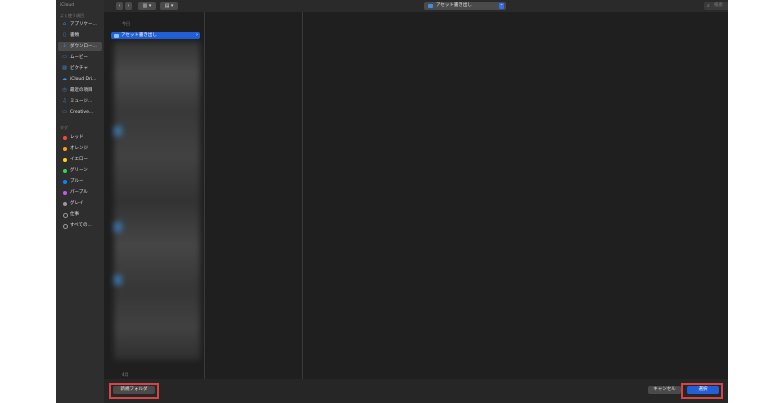 The width and height of the screenshot is (768, 403). What do you see at coordinates (416, 6) in the screenshot?
I see `toolbar: ‹ › ▥ ▾ ▤ ▾ アセット書き出し ⌃ ⌕ 検索` at bounding box center [416, 6].